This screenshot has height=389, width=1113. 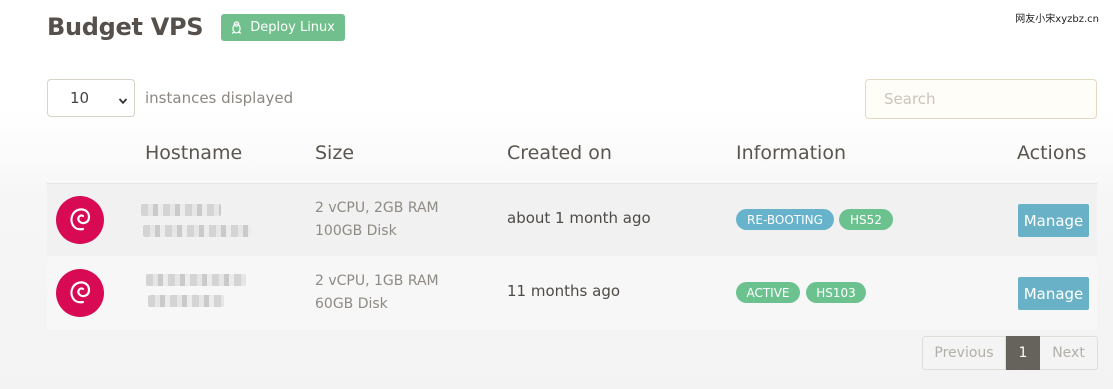 I want to click on column-header-size: Size, so click(x=334, y=153).